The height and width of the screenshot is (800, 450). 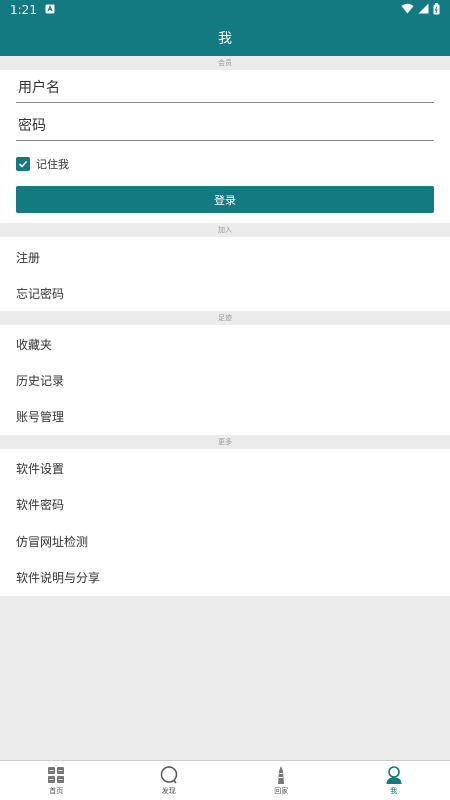 What do you see at coordinates (56, 775) in the screenshot?
I see `grid-icon` at bounding box center [56, 775].